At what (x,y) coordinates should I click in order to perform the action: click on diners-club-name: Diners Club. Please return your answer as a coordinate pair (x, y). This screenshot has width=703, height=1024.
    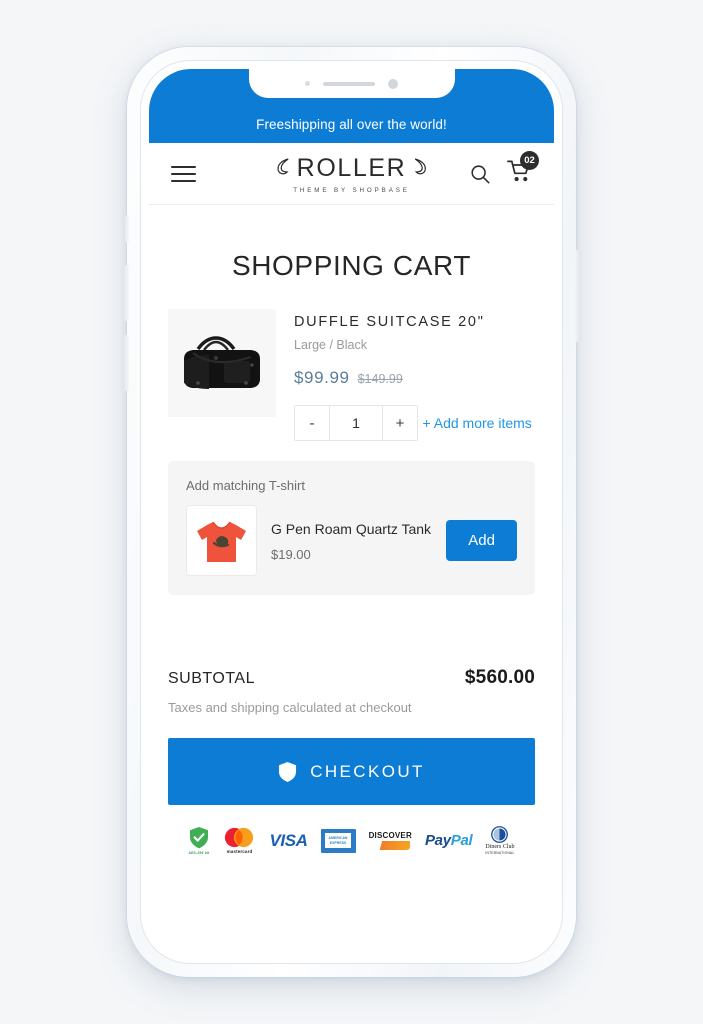
    Looking at the image, I should click on (500, 847).